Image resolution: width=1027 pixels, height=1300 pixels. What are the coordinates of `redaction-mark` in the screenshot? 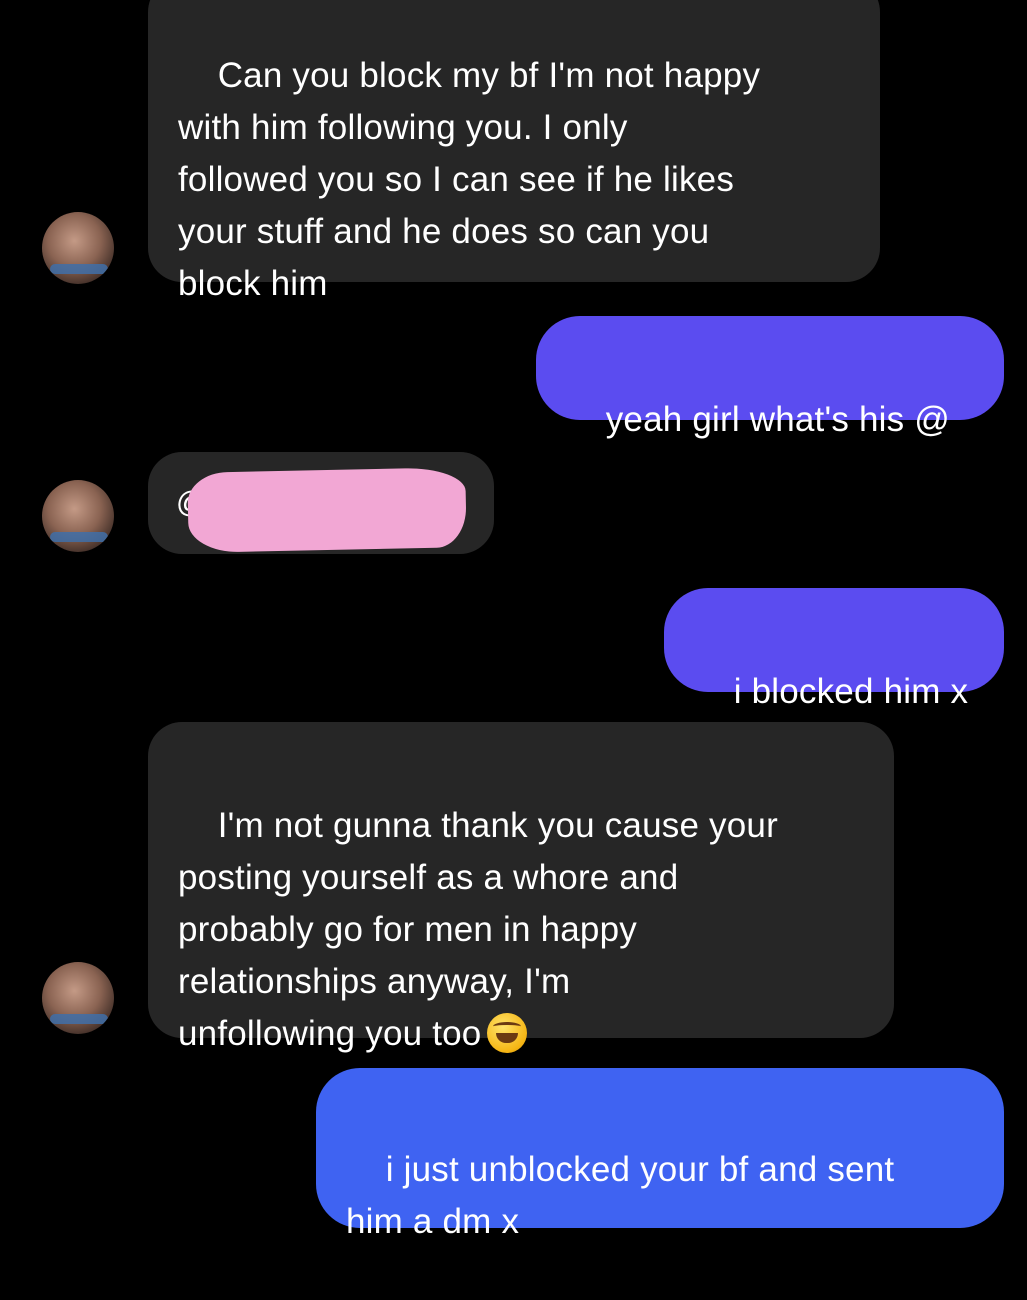 It's located at (327, 510).